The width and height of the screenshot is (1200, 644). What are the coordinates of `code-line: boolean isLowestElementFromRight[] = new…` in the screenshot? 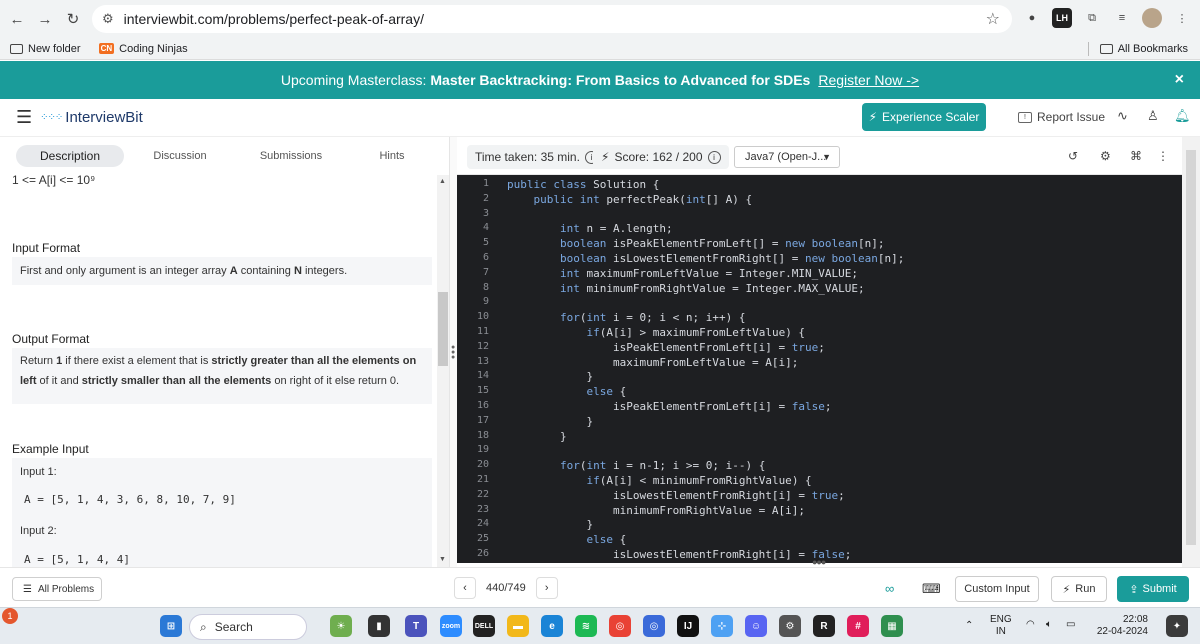 It's located at (705, 258).